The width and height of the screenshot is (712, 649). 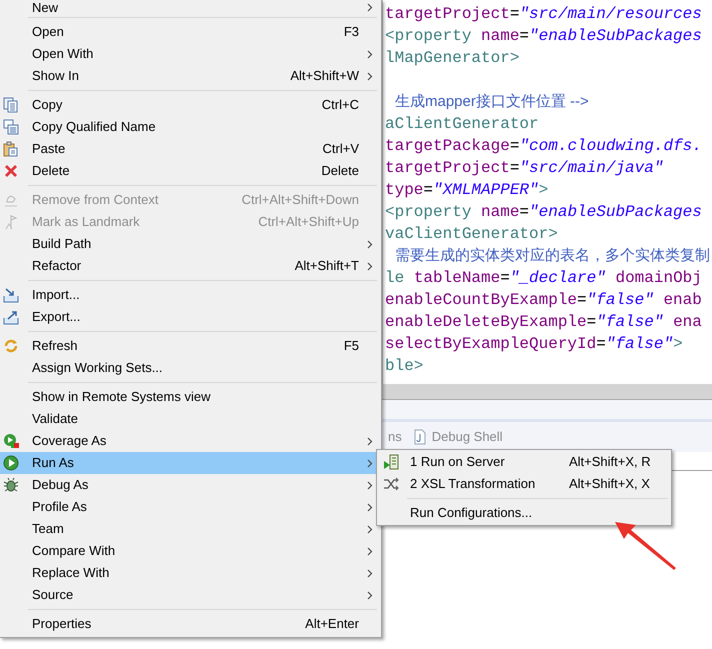 What do you see at coordinates (190, 551) in the screenshot?
I see `menu-item: Compare With` at bounding box center [190, 551].